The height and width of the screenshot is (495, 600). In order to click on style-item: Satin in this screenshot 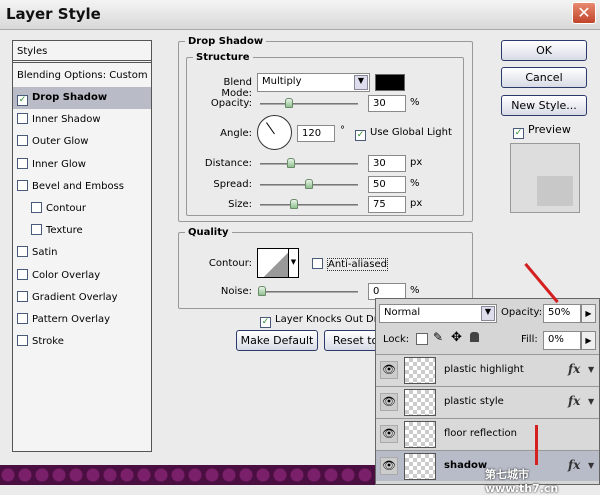, I will do `click(82, 253)`.